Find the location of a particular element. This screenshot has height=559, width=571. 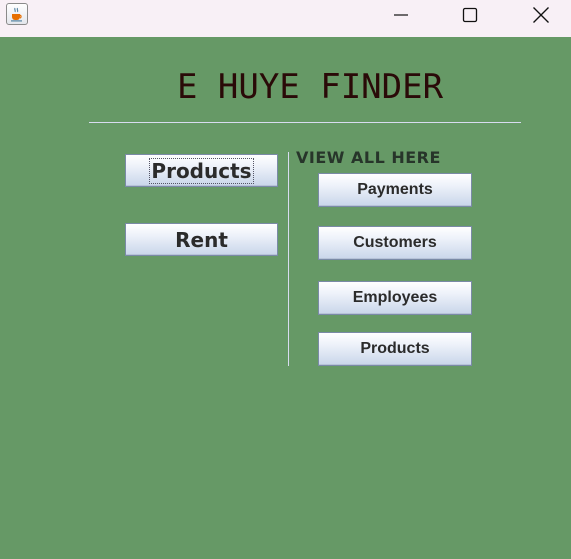

view-products-label: Products is located at coordinates (395, 348).